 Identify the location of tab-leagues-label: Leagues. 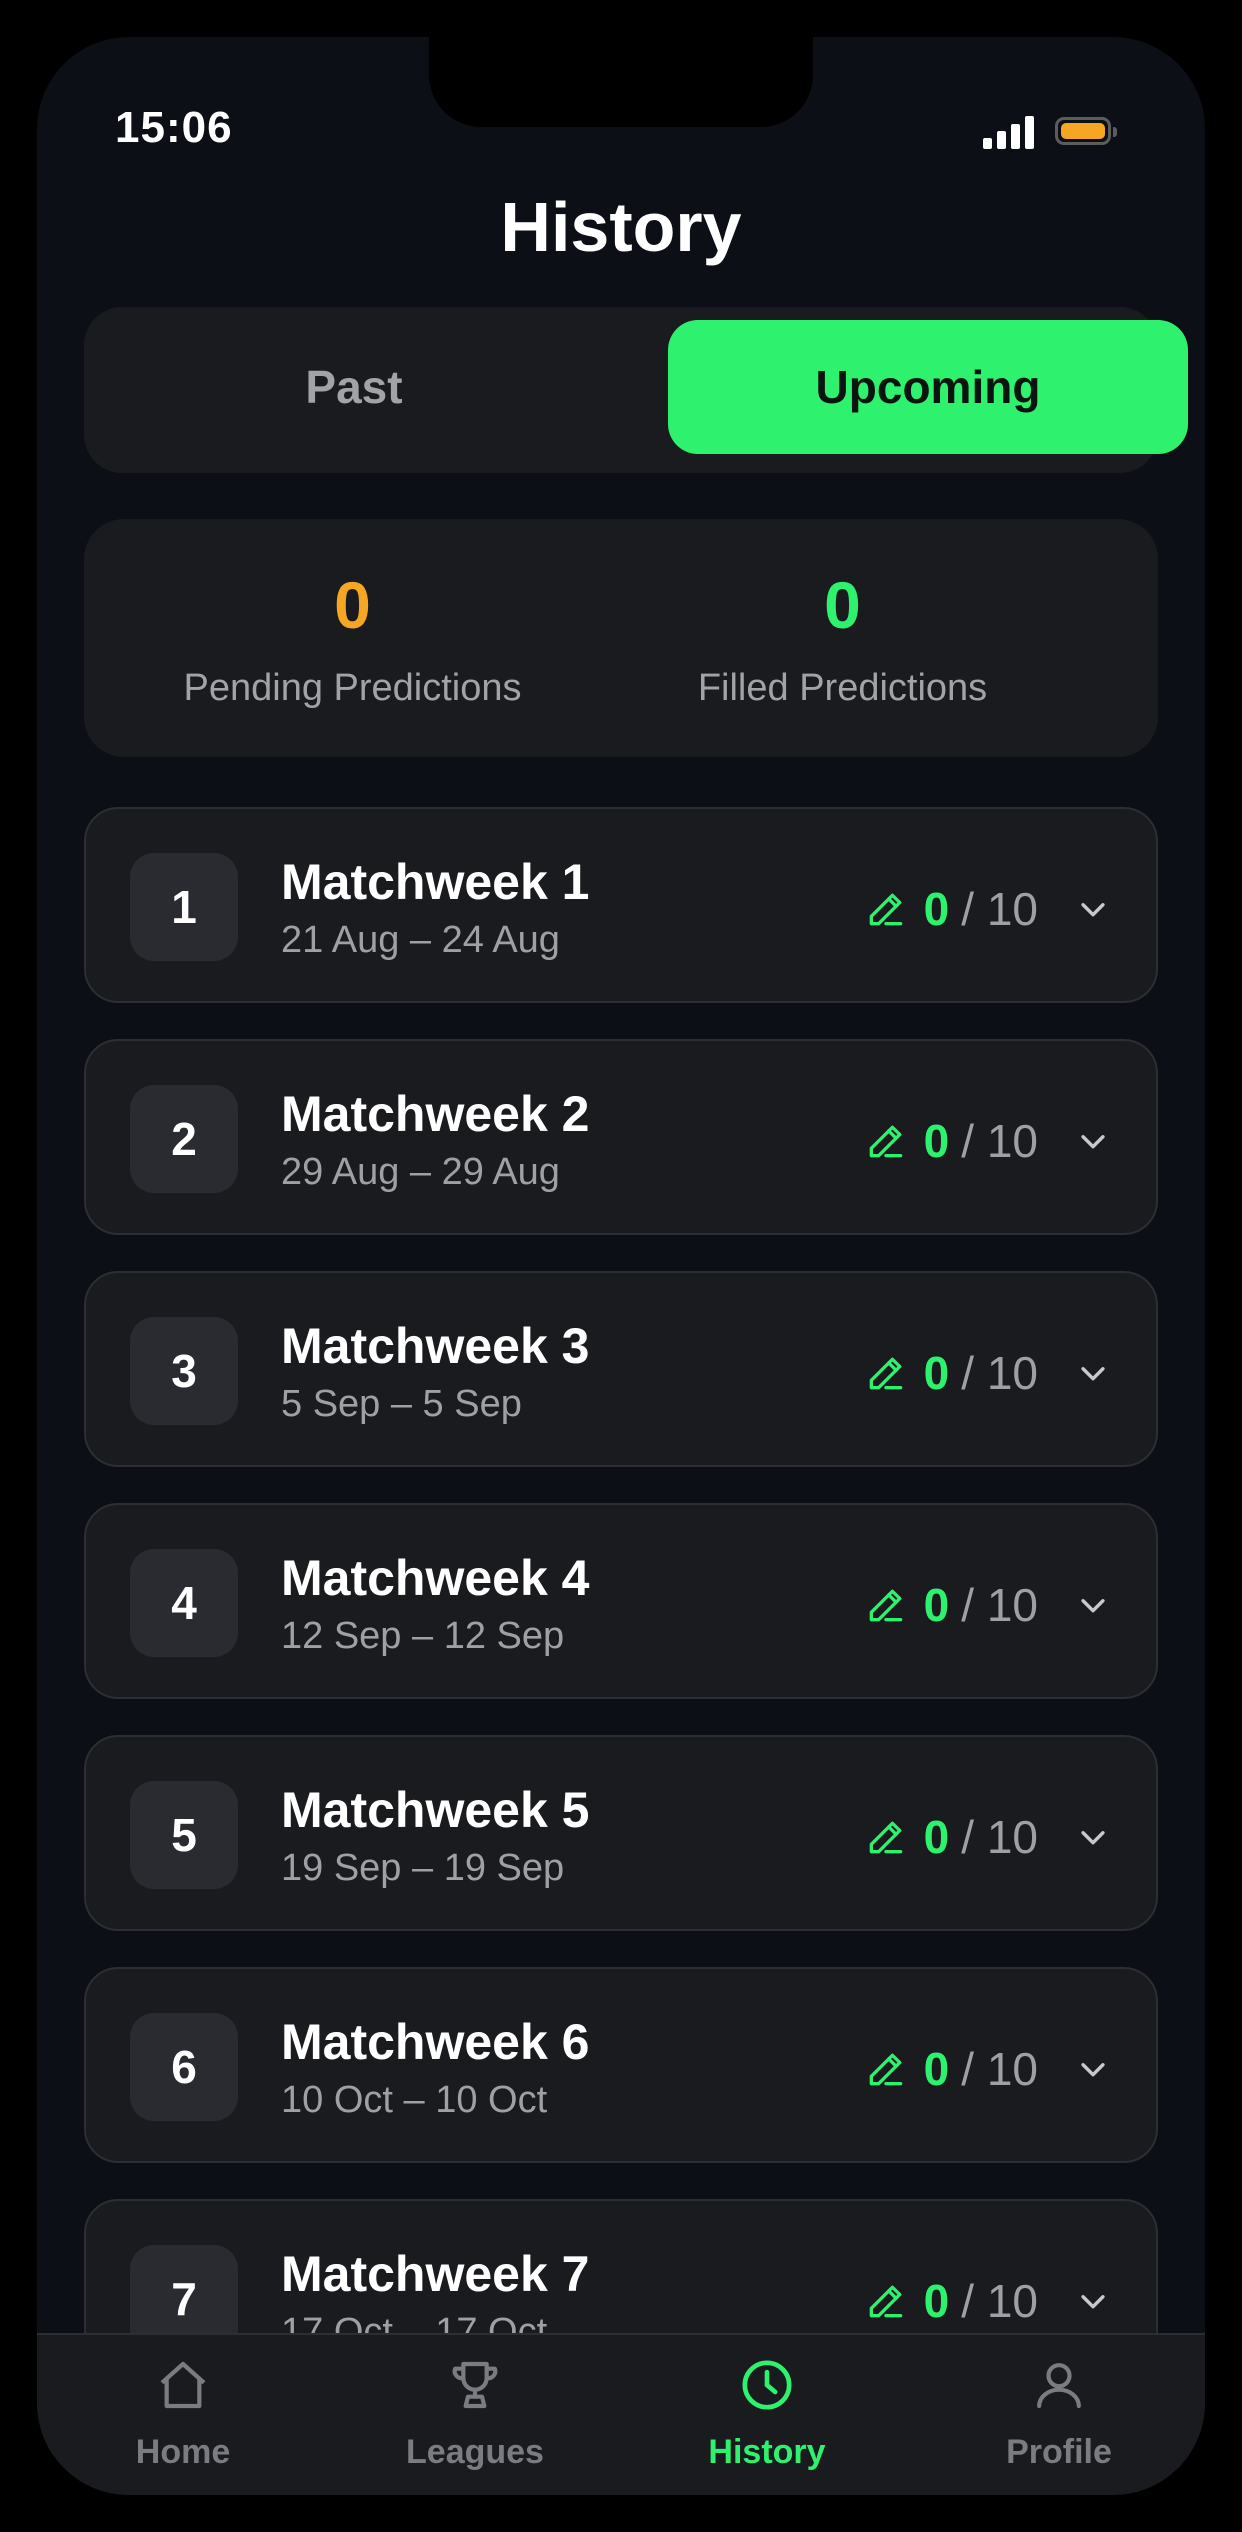
(475, 2452).